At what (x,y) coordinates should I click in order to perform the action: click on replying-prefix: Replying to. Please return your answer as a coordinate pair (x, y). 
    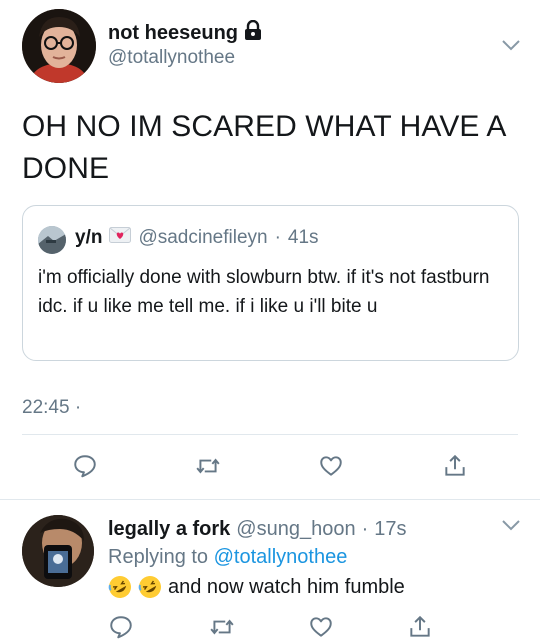
    Looking at the image, I should click on (158, 557).